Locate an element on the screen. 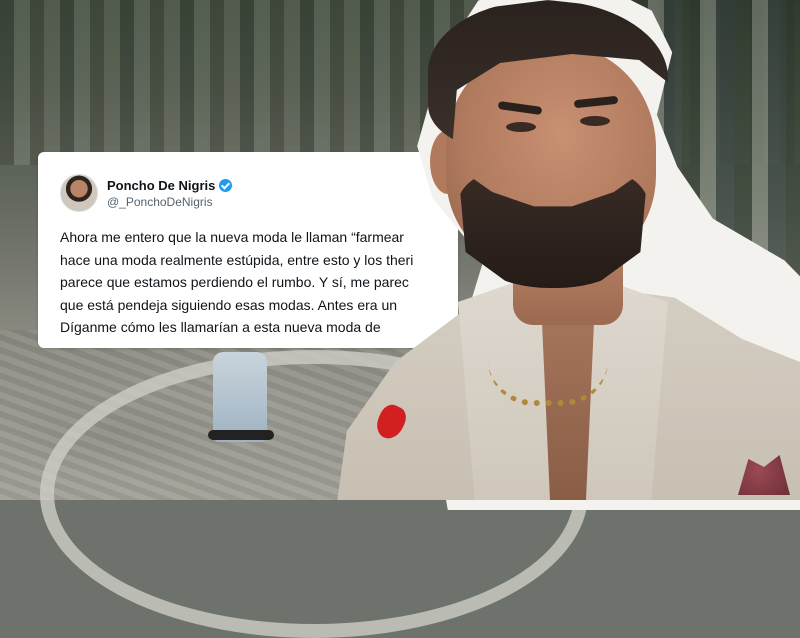  walking-person-figure is located at coordinates (240, 397).